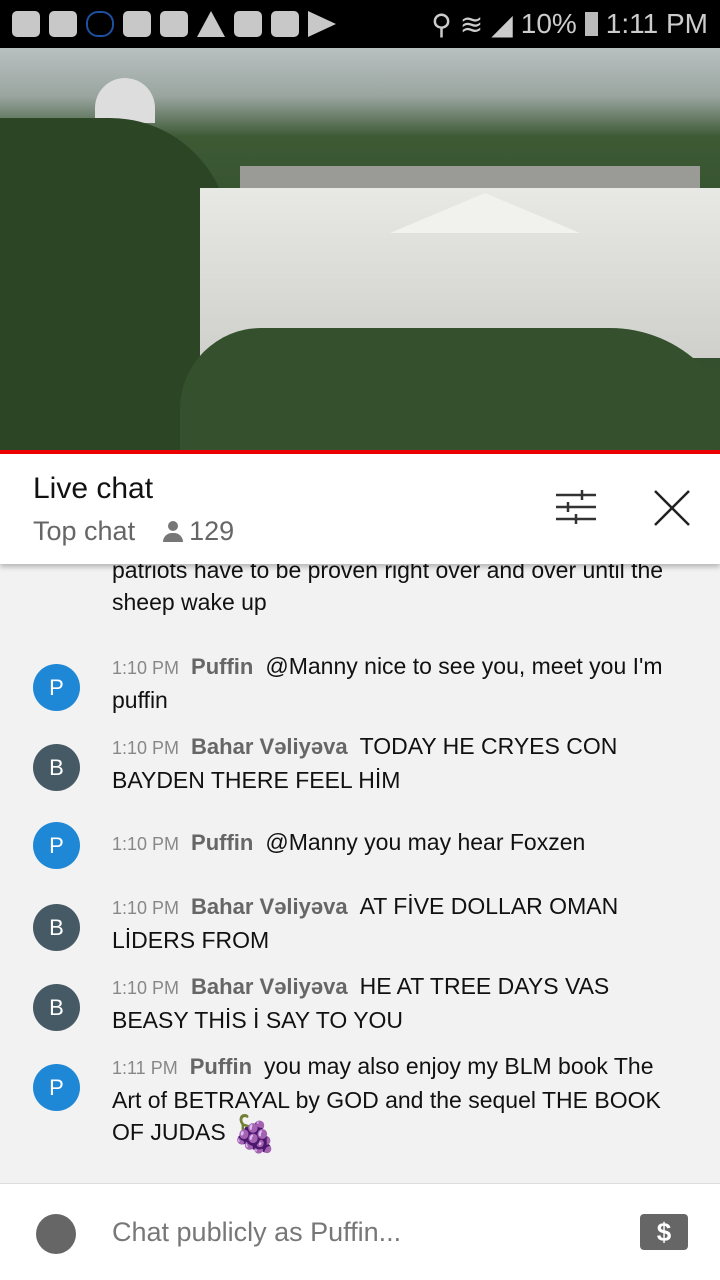 The image size is (720, 1280). I want to click on trees-foreground, so click(450, 389).